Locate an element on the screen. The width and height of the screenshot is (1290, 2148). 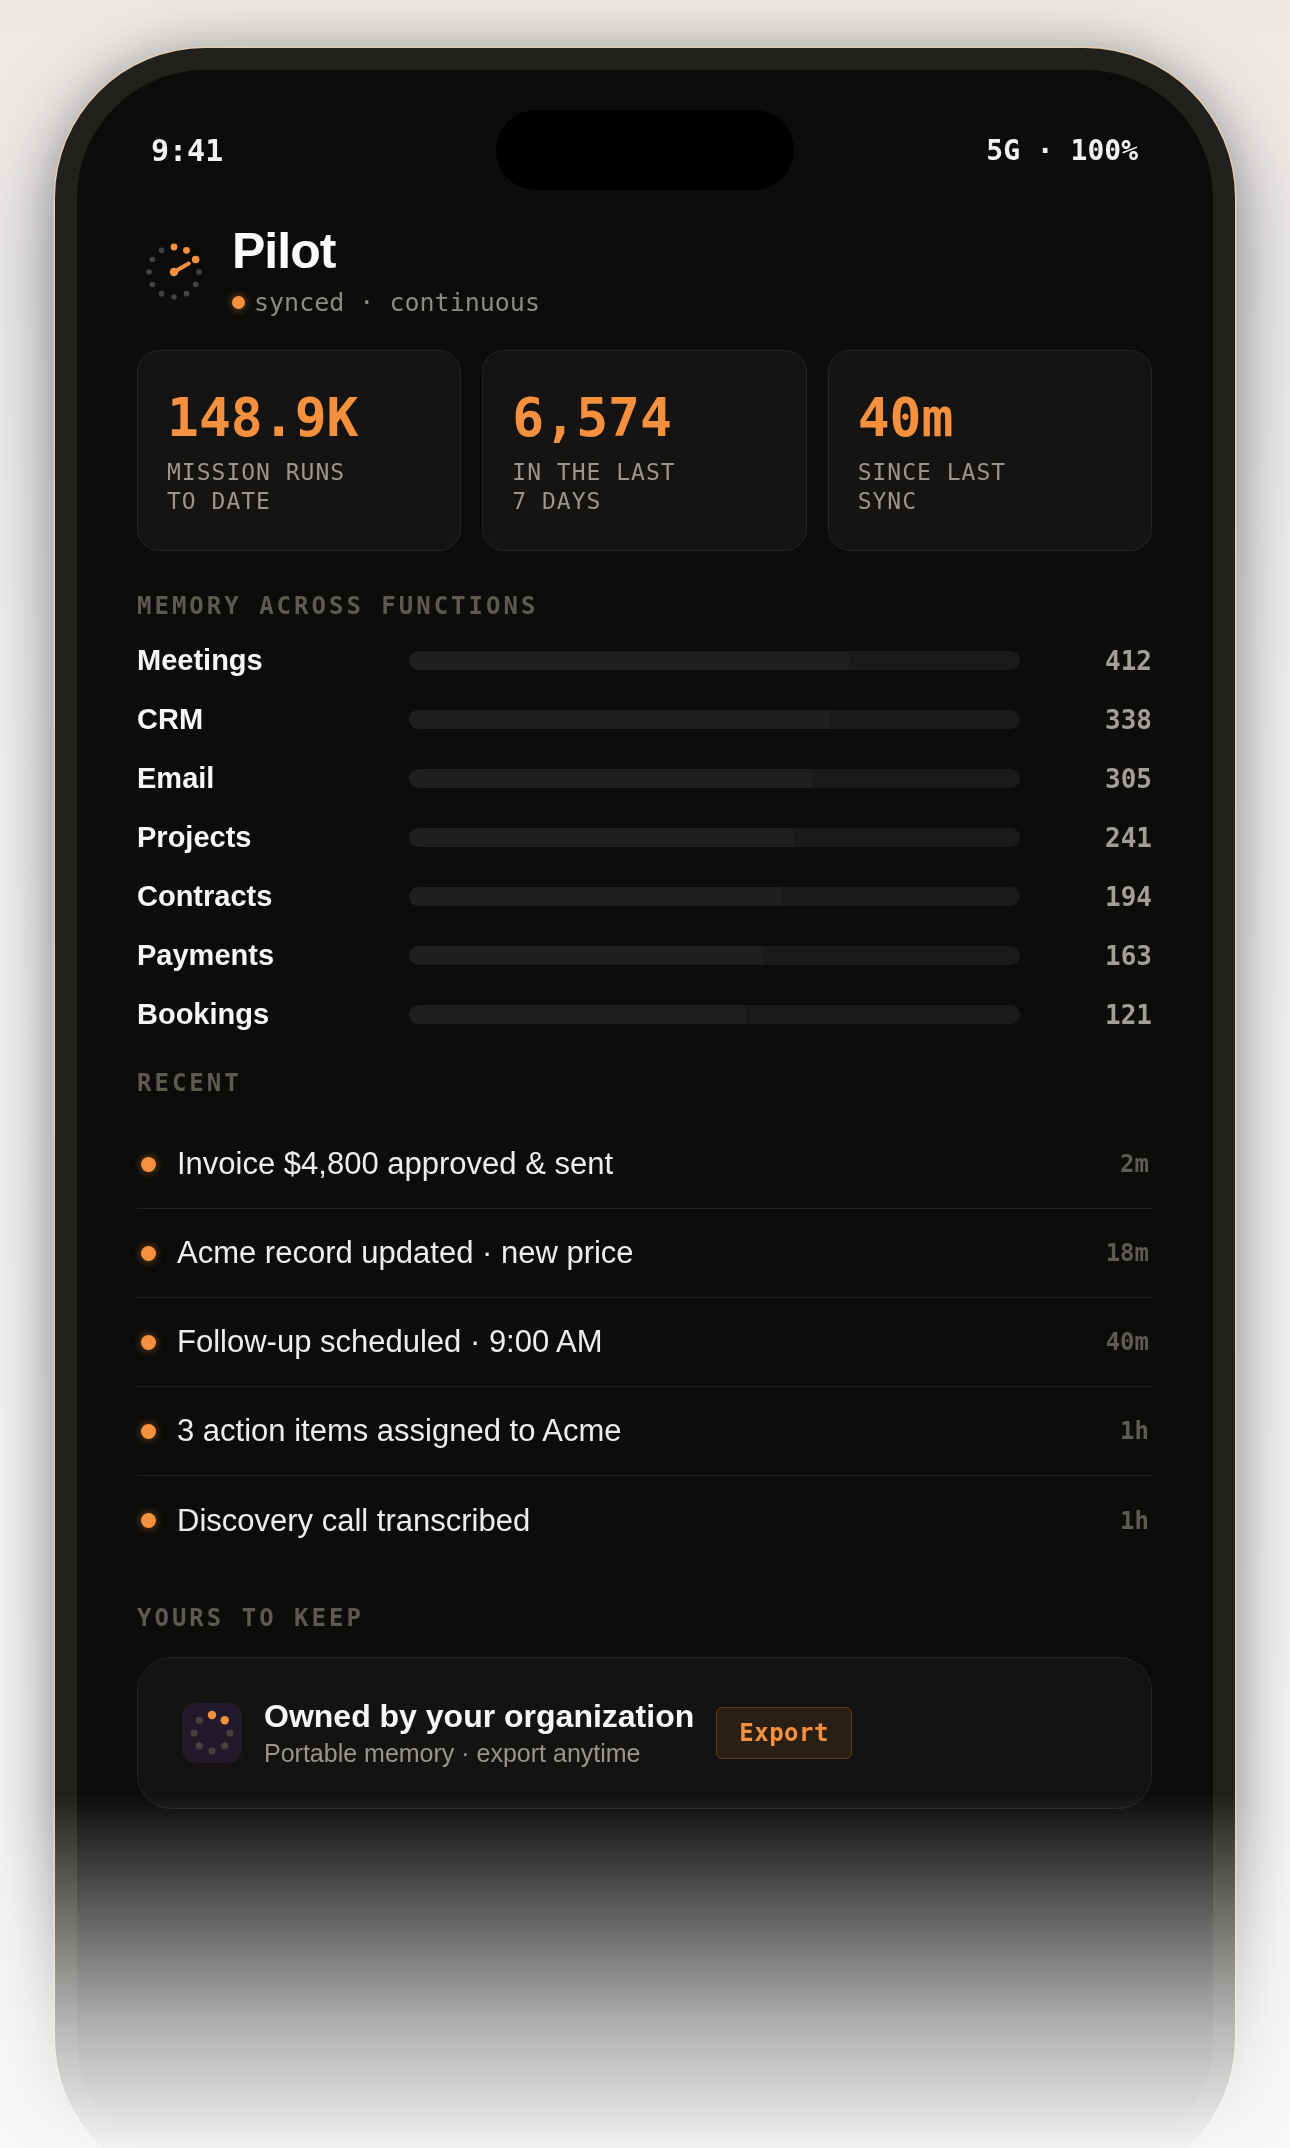
status-dot-icon is located at coordinates (238, 302).